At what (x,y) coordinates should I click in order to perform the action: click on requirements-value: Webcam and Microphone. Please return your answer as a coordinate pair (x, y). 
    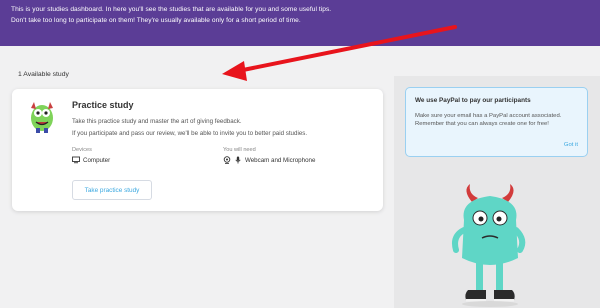
    Looking at the image, I should click on (269, 160).